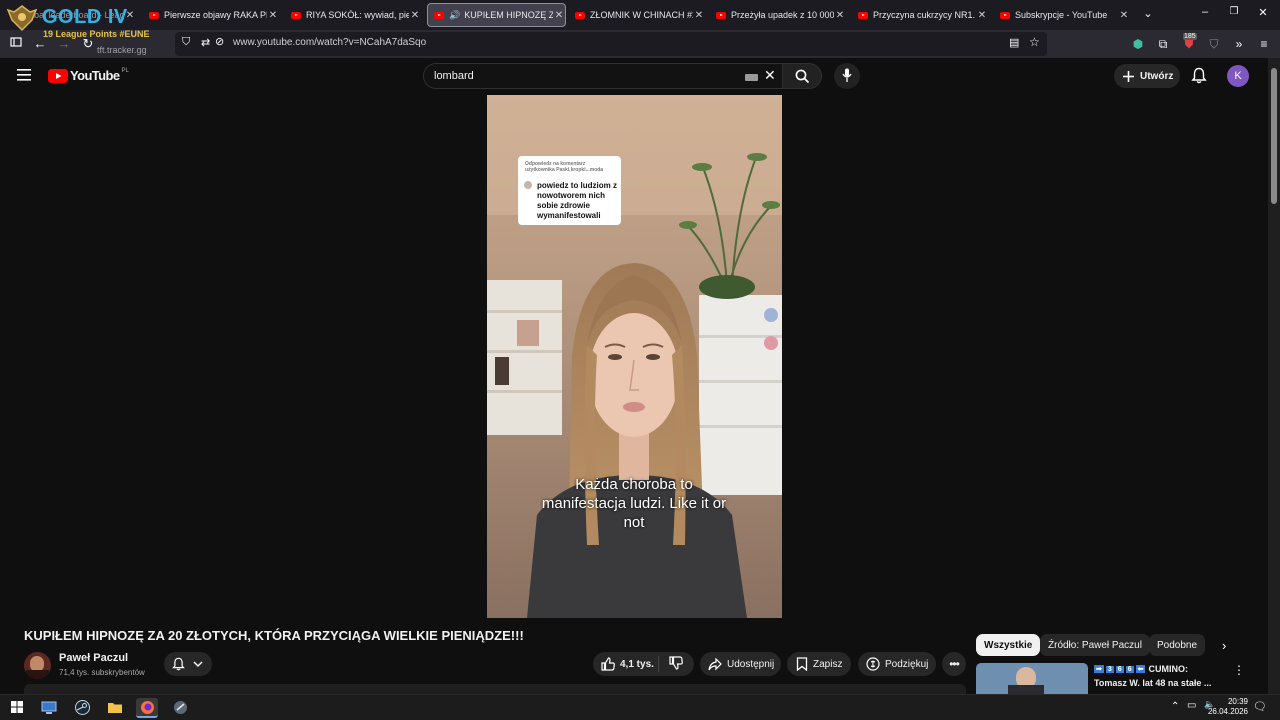 Image resolution: width=1280 pixels, height=720 pixels. Describe the element at coordinates (115, 708) in the screenshot. I see `file-explorer-icon` at that location.